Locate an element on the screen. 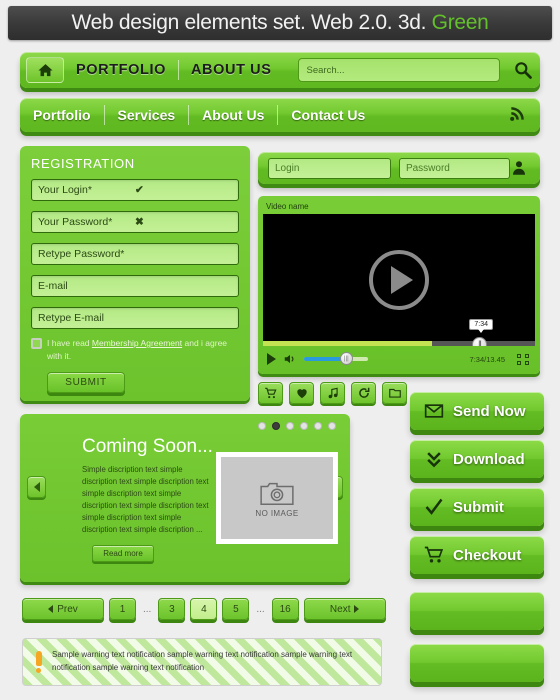 The image size is (560, 700). refresh-icon is located at coordinates (363, 392).